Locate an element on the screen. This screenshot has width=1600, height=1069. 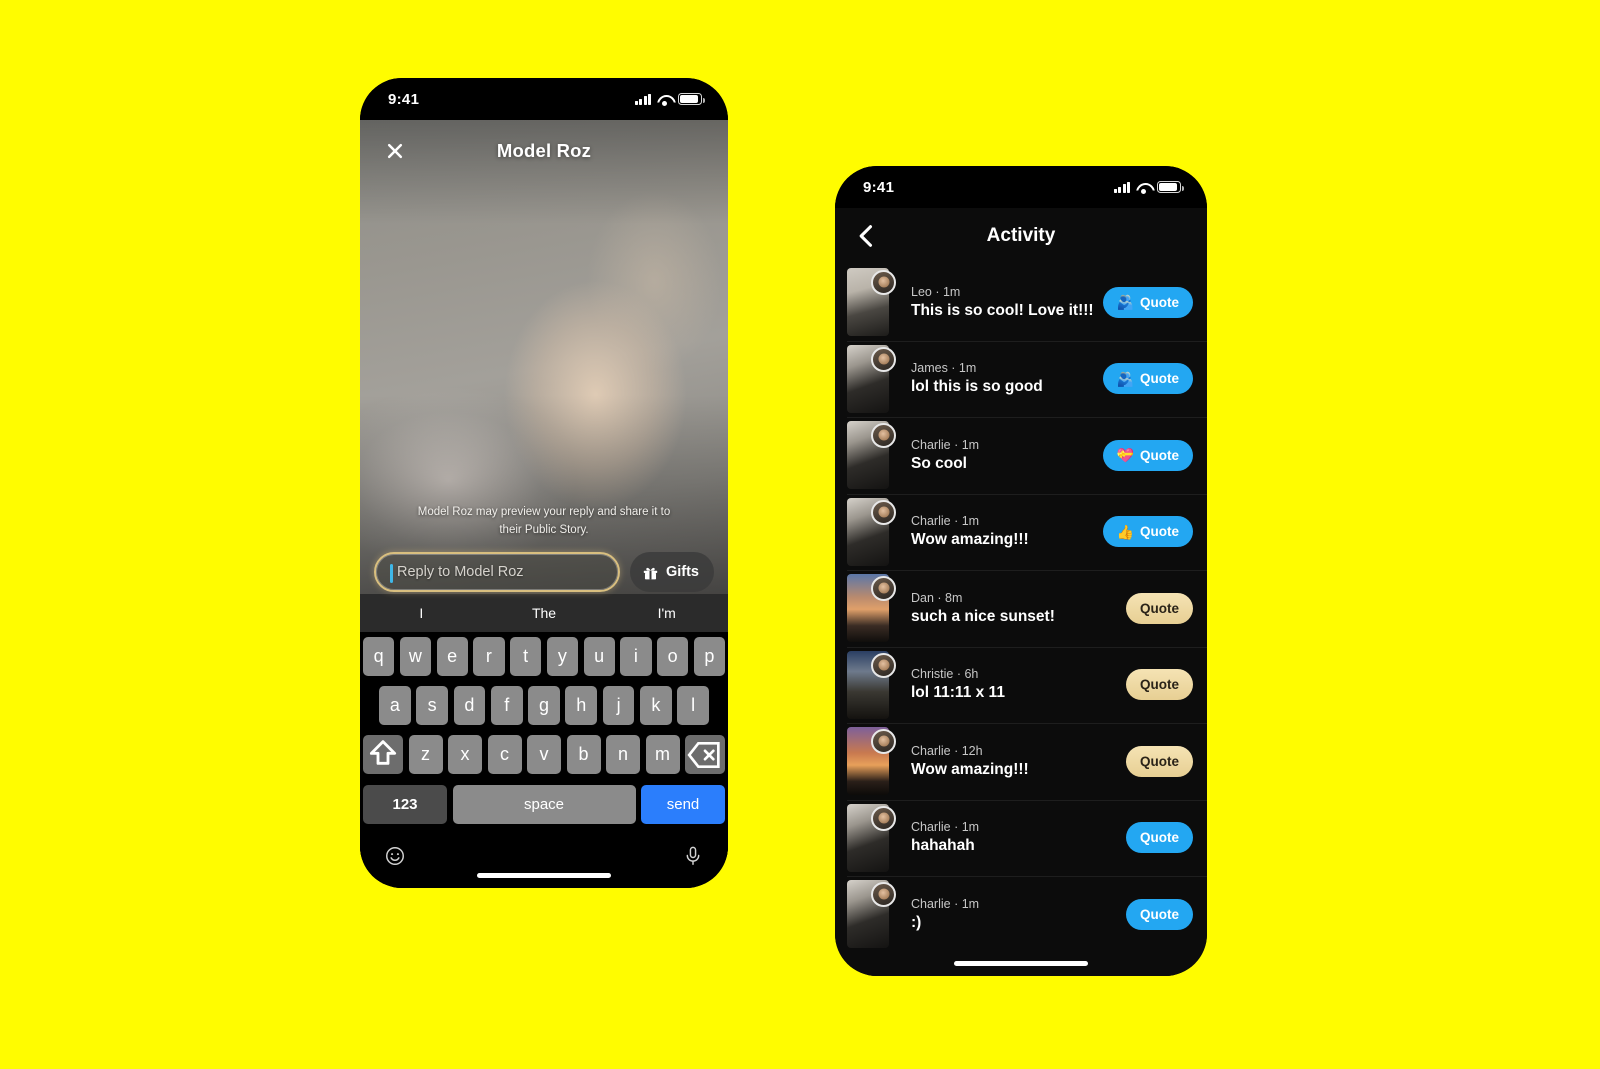
suggestion-0: I is located at coordinates (421, 613).